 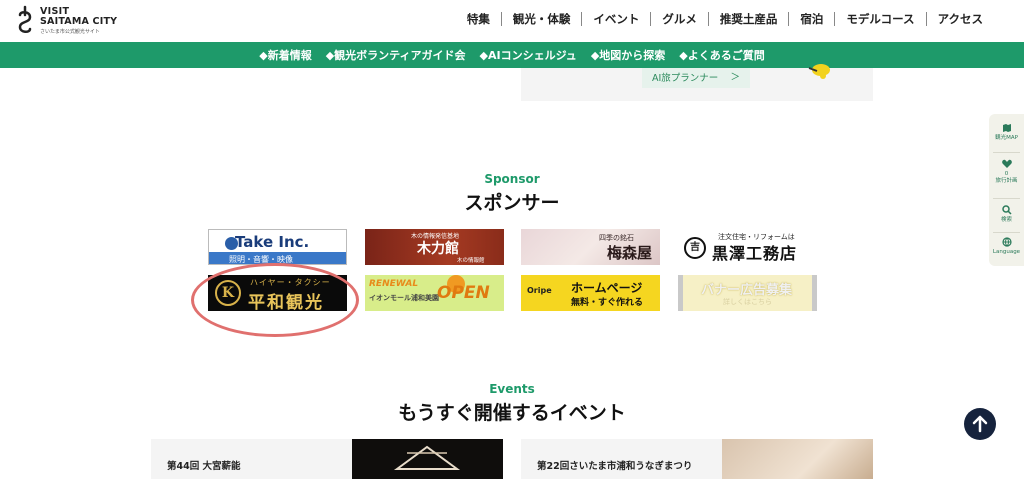 I want to click on ai-planner-card: AI旅プランナー ＞, so click(x=697, y=82).